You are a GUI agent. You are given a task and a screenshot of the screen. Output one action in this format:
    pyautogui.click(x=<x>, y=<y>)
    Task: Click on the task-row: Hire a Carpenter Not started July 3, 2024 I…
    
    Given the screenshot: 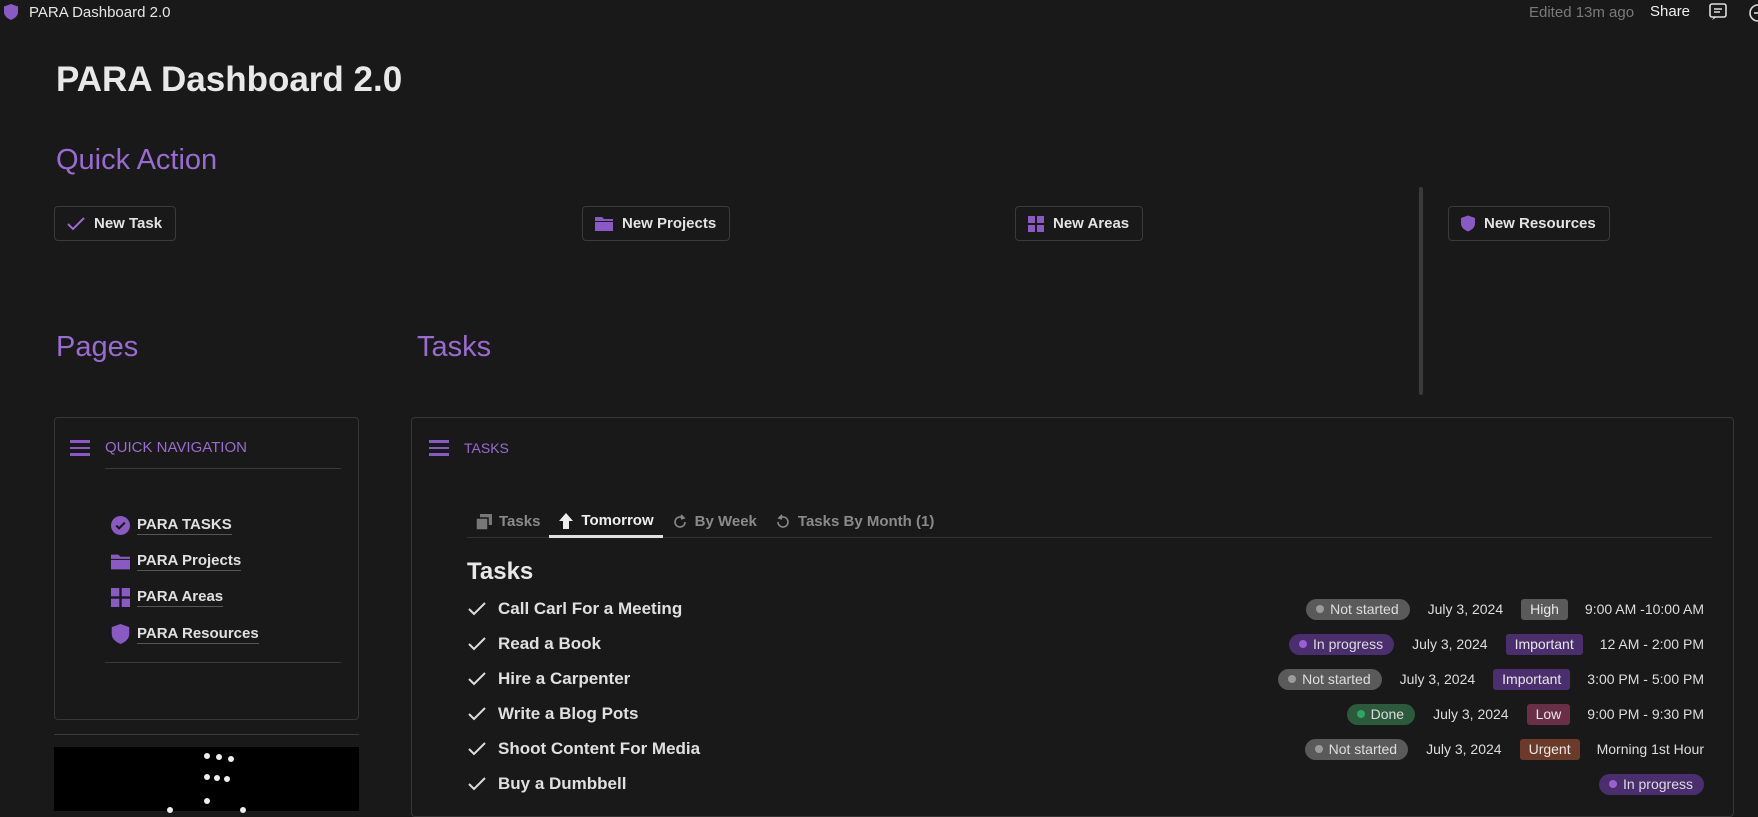 What is the action you would take?
    pyautogui.click(x=1085, y=679)
    